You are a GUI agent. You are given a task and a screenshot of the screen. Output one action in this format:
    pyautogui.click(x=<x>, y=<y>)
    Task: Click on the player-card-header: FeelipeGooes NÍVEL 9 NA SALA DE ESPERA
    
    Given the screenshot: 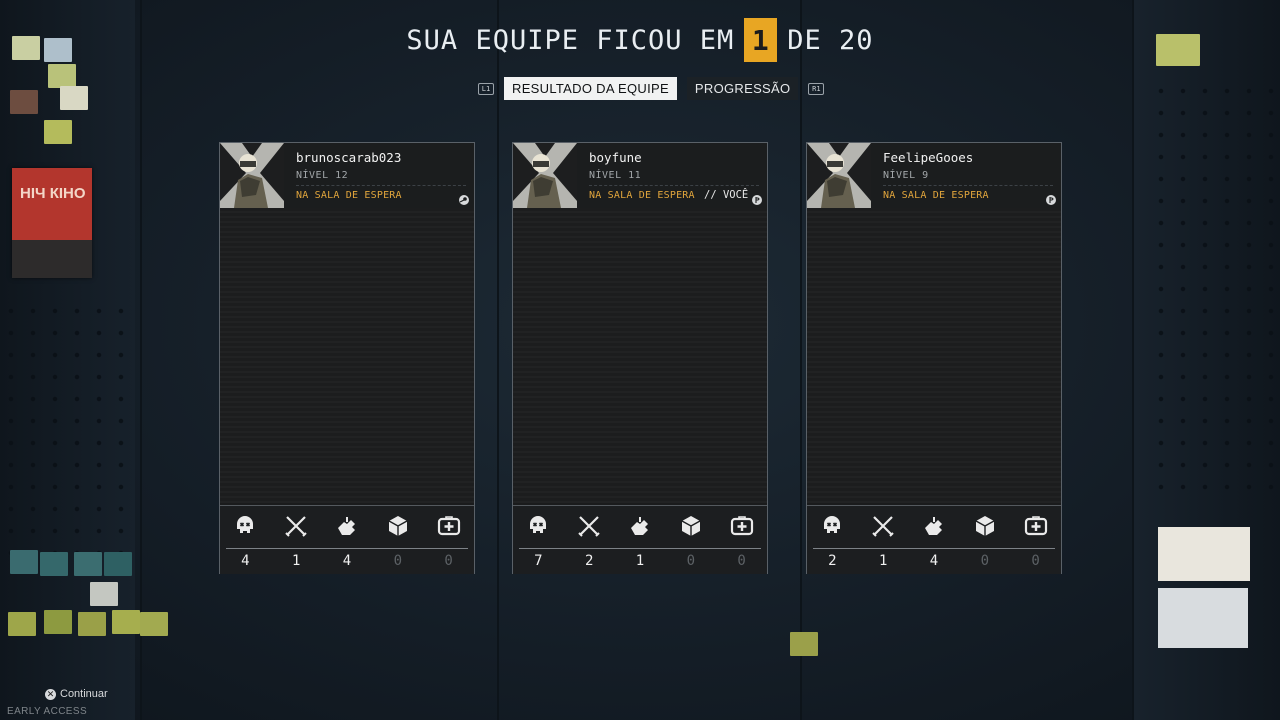 What is the action you would take?
    pyautogui.click(x=934, y=175)
    